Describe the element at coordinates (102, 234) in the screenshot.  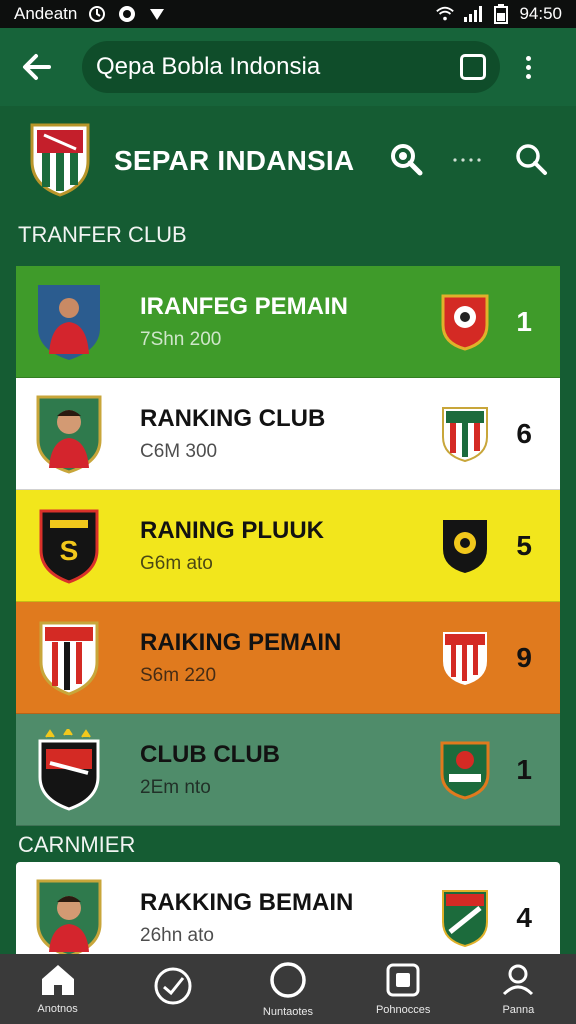
I see `section-label-transfer: TRANFER CLUB` at that location.